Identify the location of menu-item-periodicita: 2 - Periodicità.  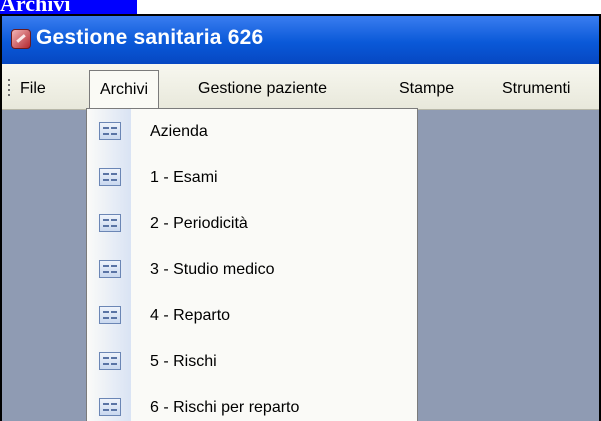
(252, 224).